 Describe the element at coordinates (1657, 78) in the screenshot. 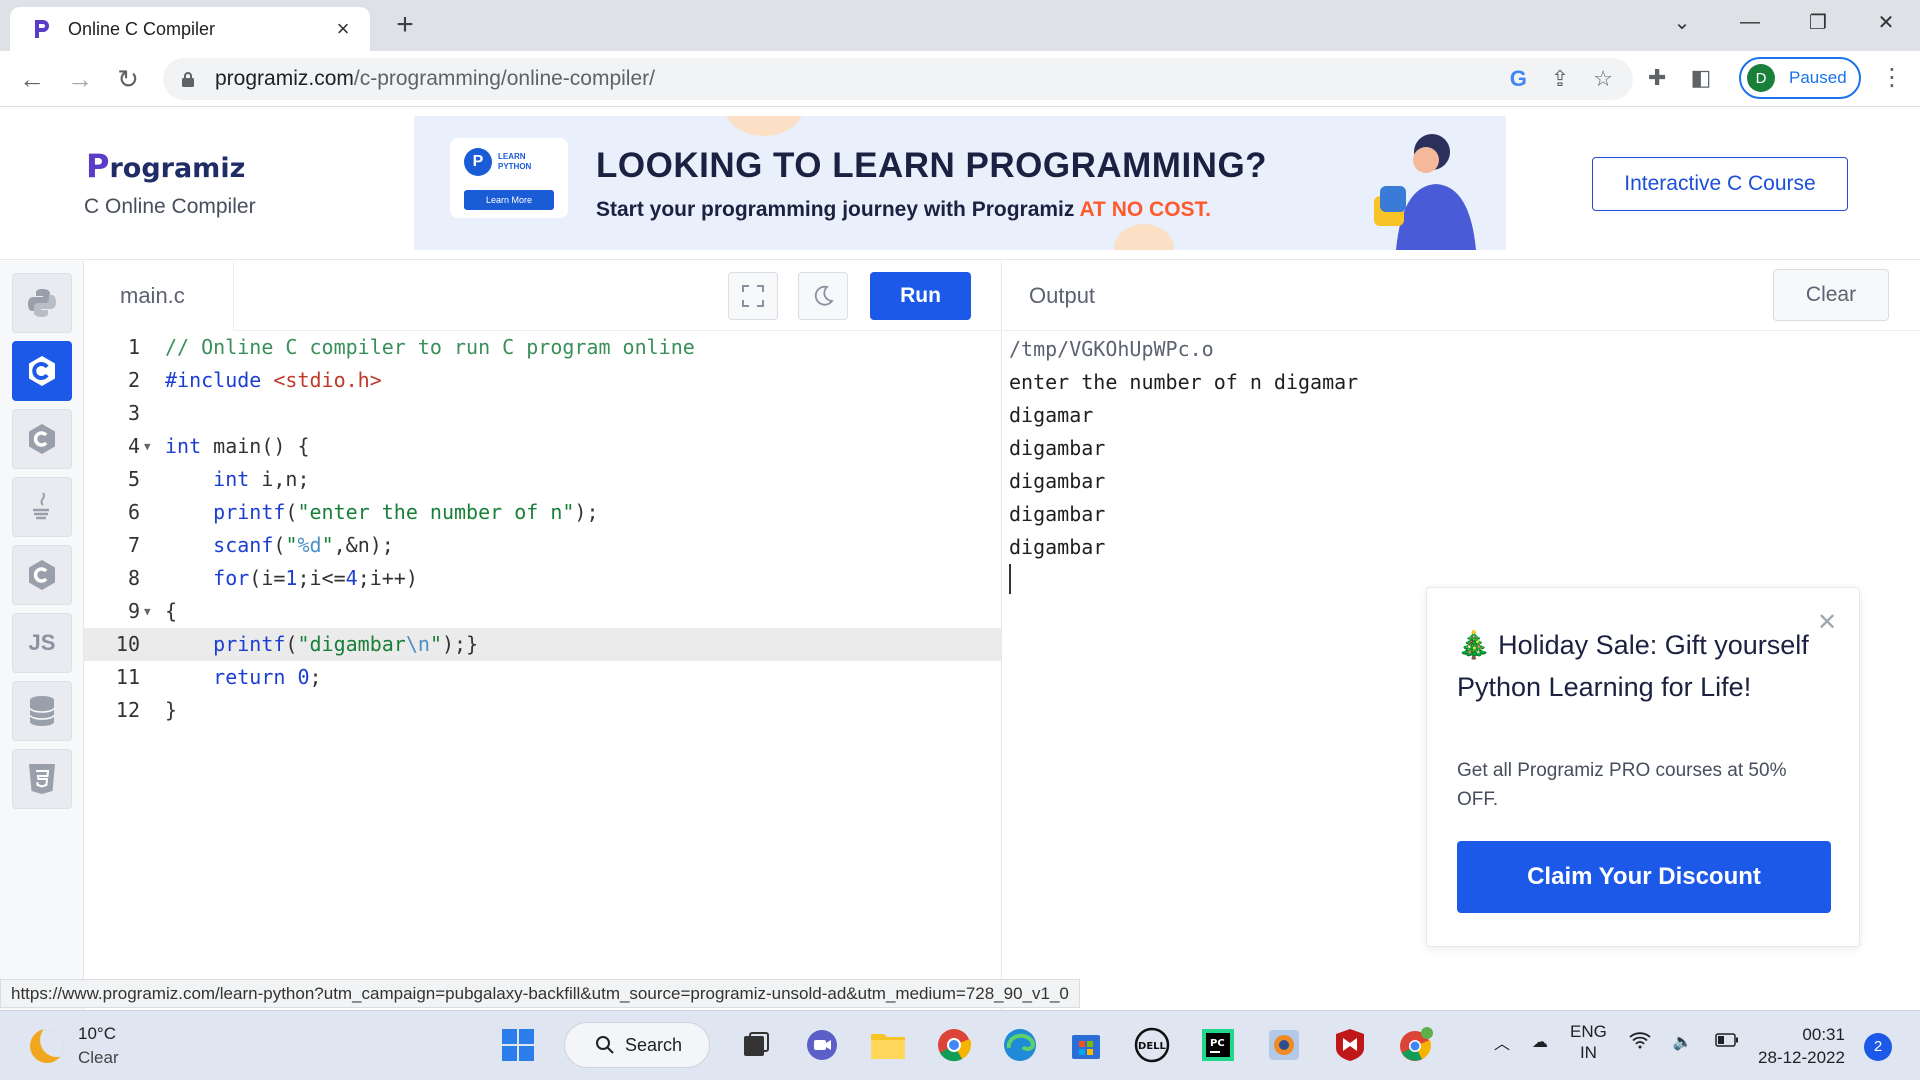

I see `extensions-puzzle-icon: ✚` at that location.